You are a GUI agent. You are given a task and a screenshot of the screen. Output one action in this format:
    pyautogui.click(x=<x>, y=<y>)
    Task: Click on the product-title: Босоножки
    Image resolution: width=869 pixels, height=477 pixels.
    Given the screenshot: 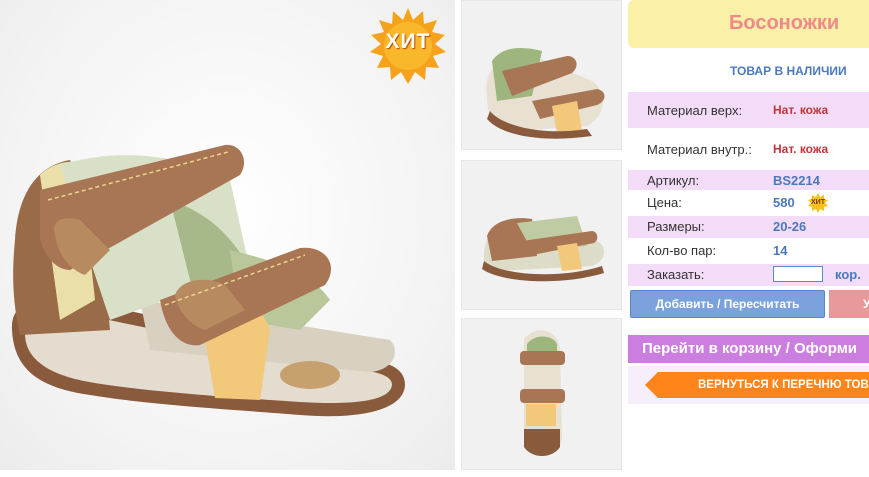 What is the action you would take?
    pyautogui.click(x=784, y=23)
    